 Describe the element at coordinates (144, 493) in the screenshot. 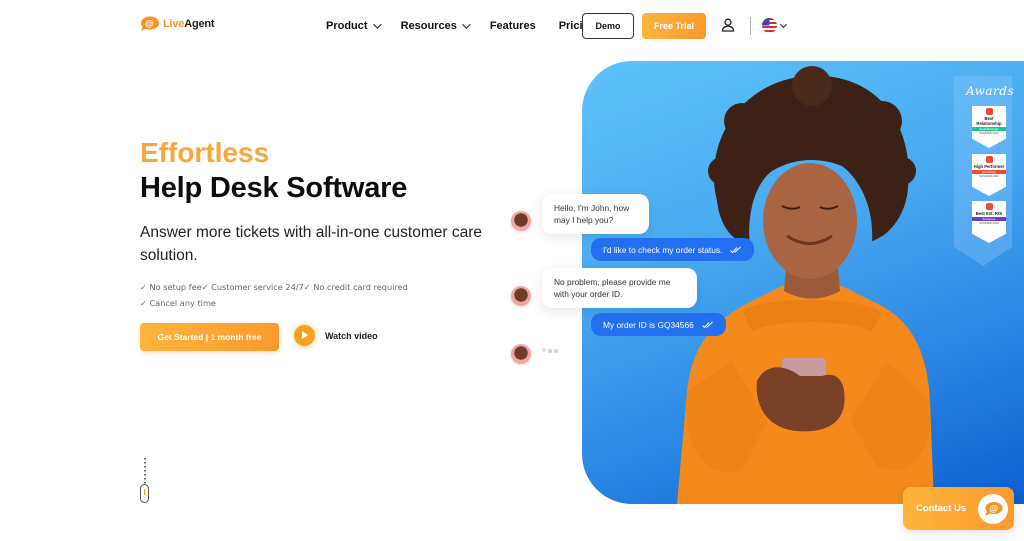

I see `scroll-mouse-icon` at that location.